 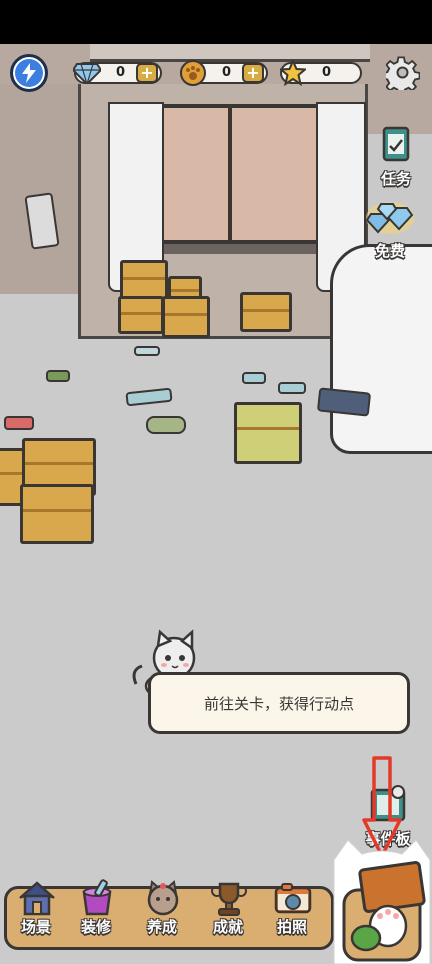 What do you see at coordinates (163, 898) in the screenshot?
I see `cat-face-icon` at bounding box center [163, 898].